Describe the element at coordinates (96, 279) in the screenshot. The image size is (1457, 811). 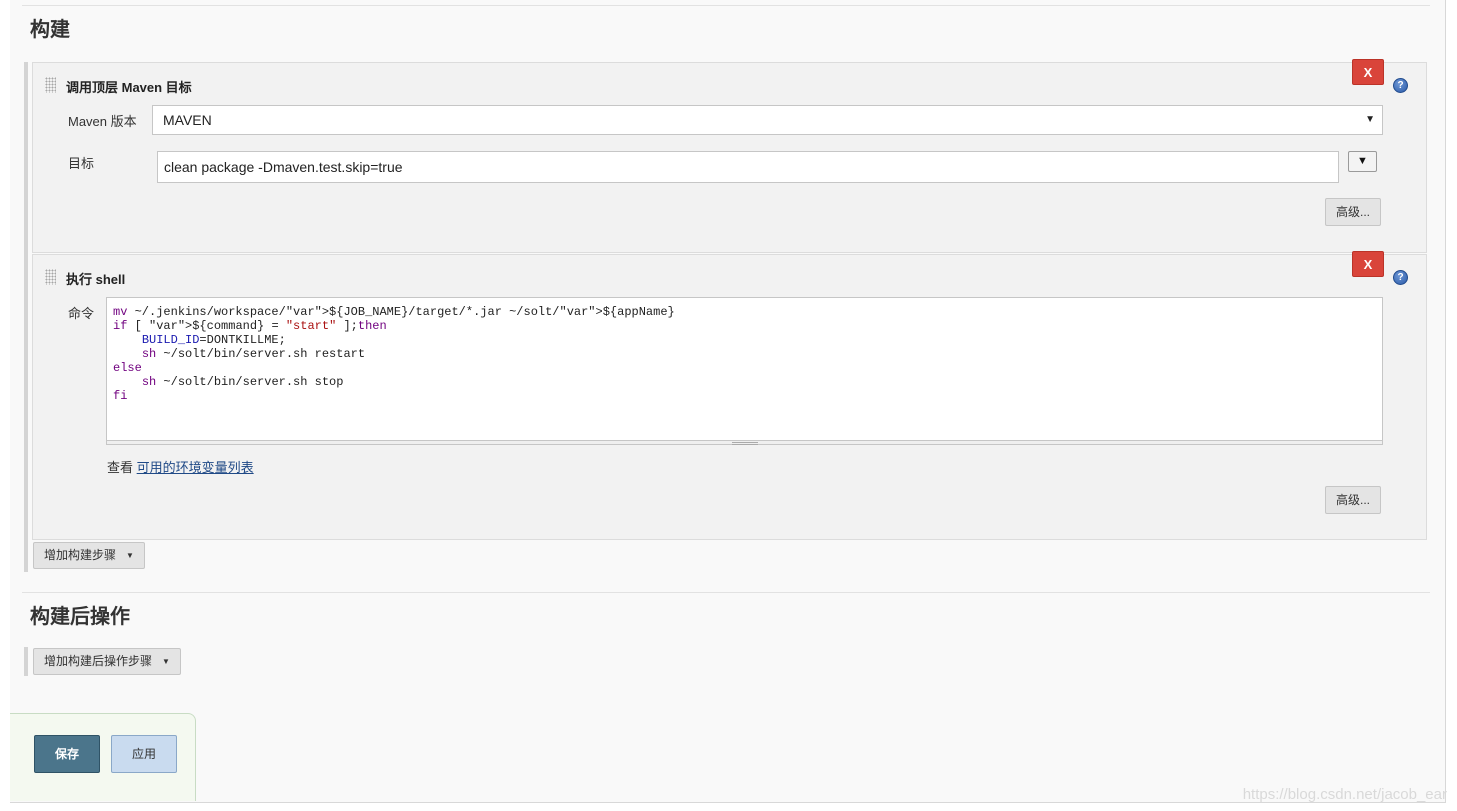
I see `shell-step-title: 执行 shell` at that location.